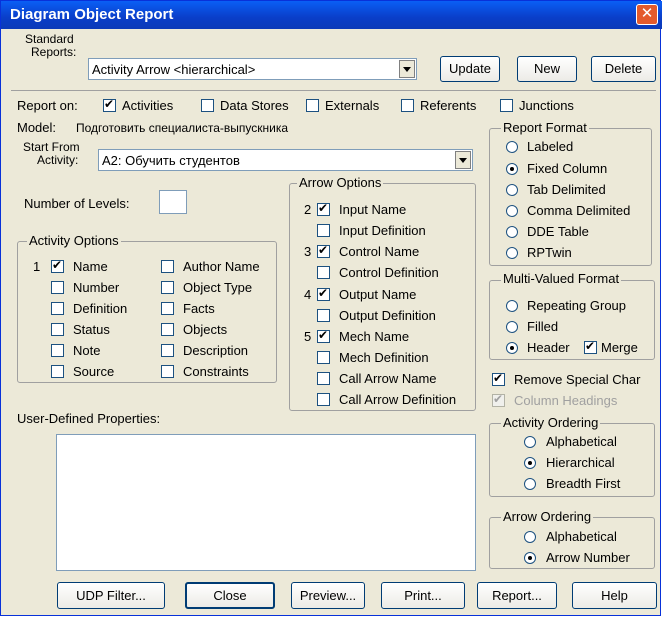 Image resolution: width=663 pixels, height=618 pixels. What do you see at coordinates (308, 294) in the screenshot?
I see `arrow-option-order: 4` at bounding box center [308, 294].